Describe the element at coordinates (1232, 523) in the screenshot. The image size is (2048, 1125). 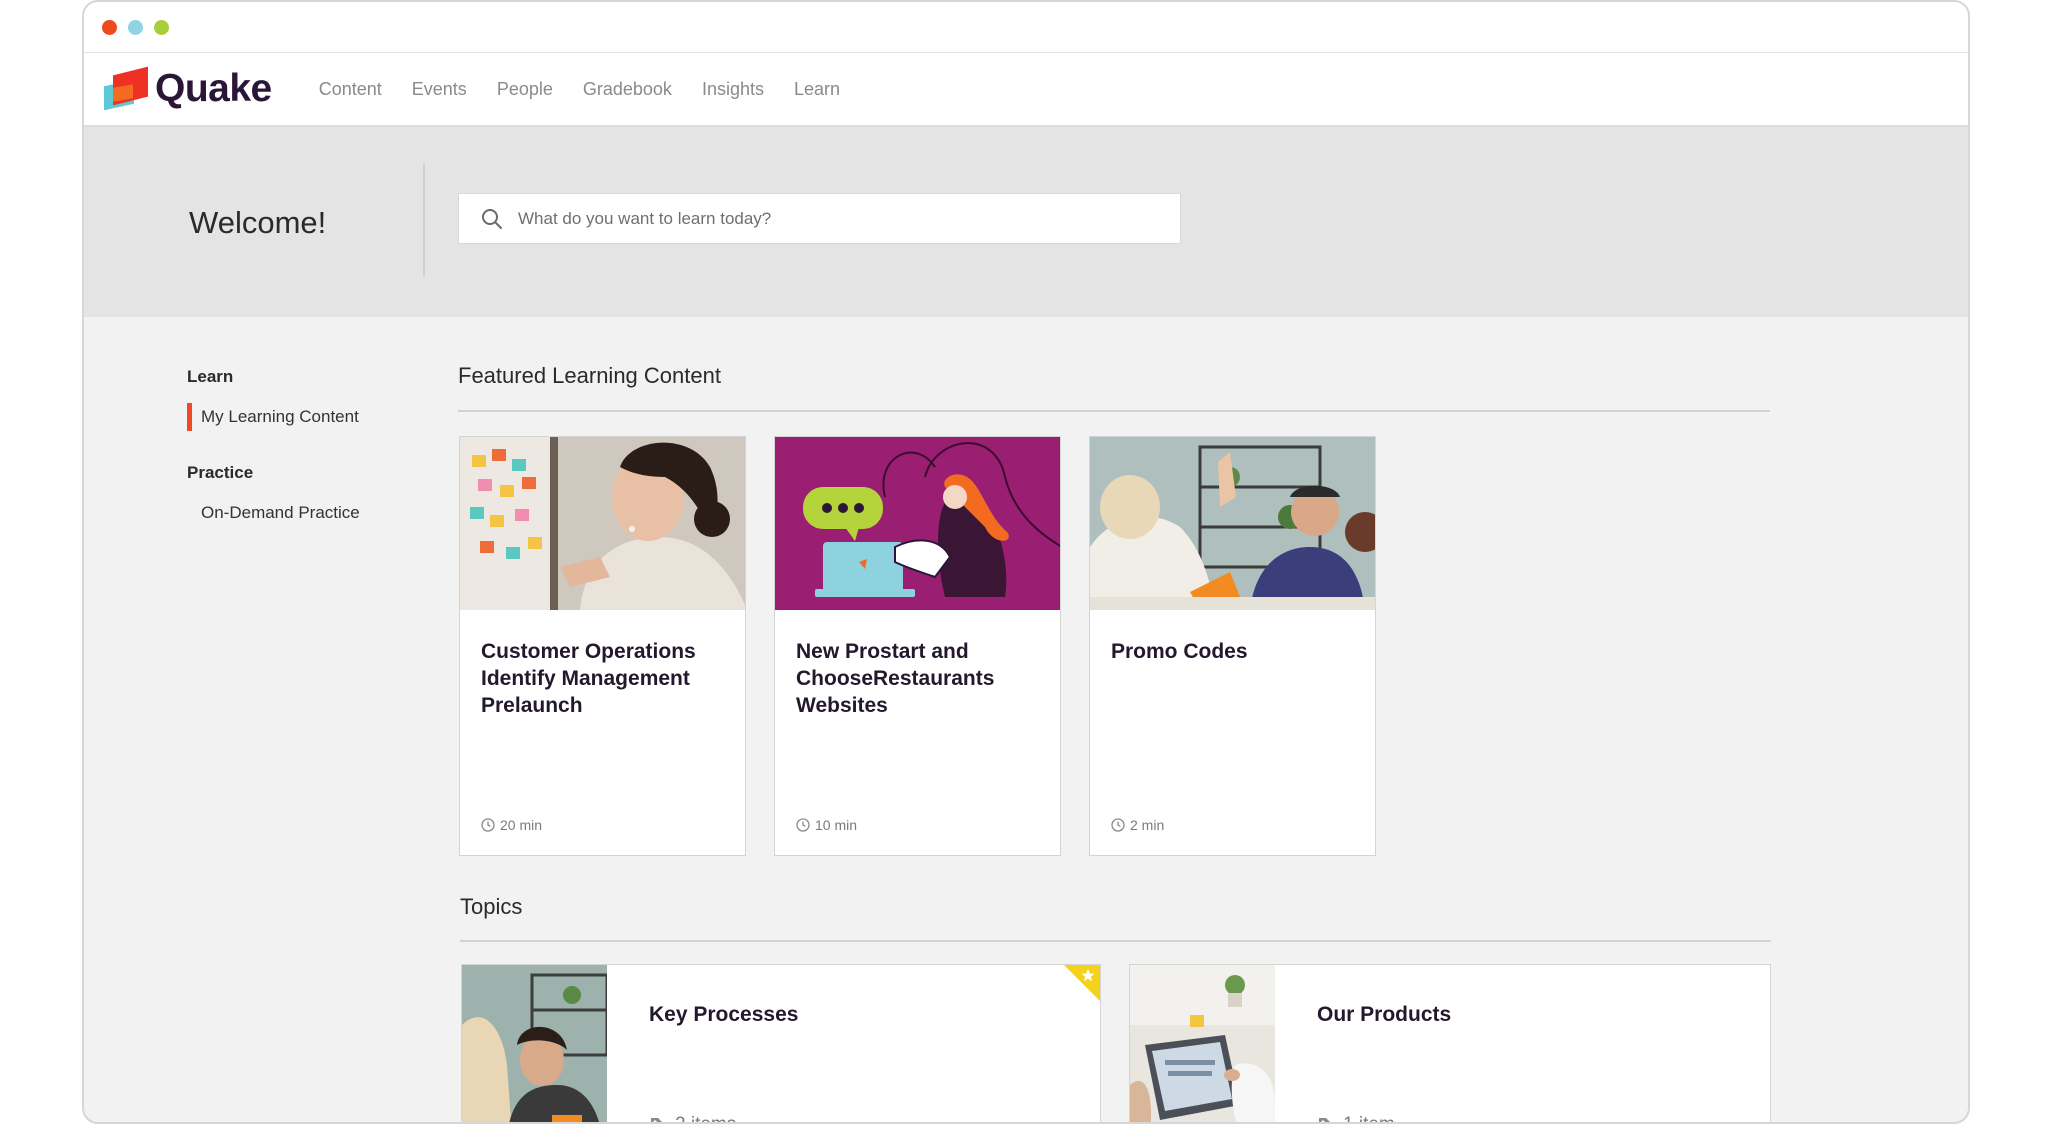
I see `team-high-five-photo` at that location.